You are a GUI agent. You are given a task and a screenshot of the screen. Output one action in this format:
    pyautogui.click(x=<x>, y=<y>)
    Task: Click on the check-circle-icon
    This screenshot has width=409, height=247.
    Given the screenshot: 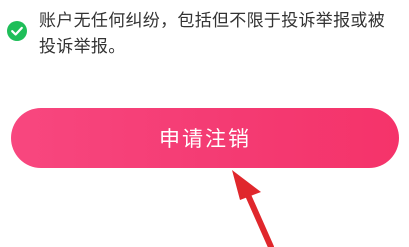 What is the action you would take?
    pyautogui.click(x=17, y=31)
    